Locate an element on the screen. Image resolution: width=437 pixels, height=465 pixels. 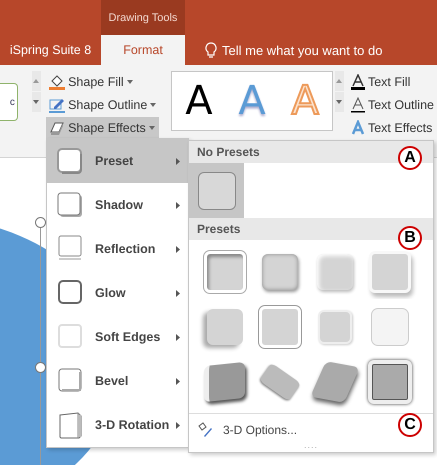
contextual-tab-label: Drawing Tools is located at coordinates (143, 17).